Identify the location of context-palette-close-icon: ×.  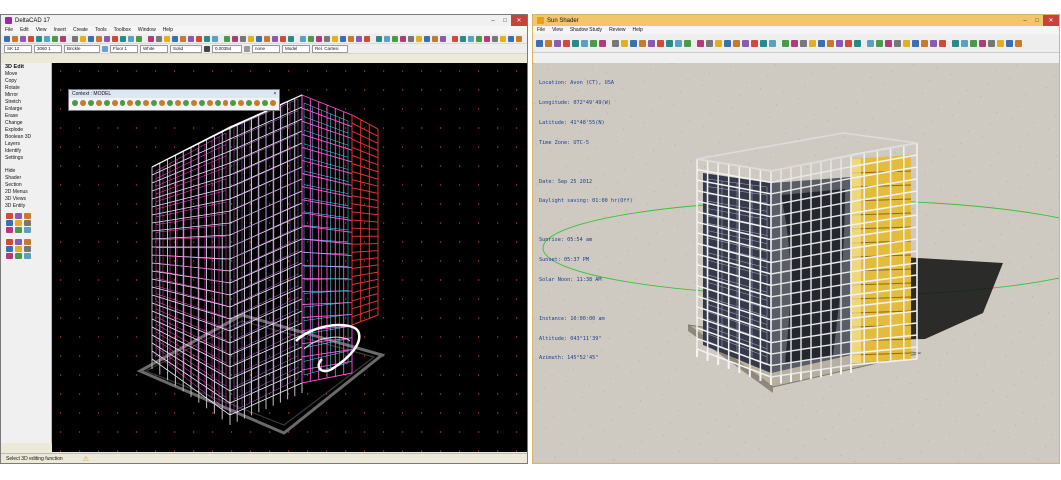
(275, 94).